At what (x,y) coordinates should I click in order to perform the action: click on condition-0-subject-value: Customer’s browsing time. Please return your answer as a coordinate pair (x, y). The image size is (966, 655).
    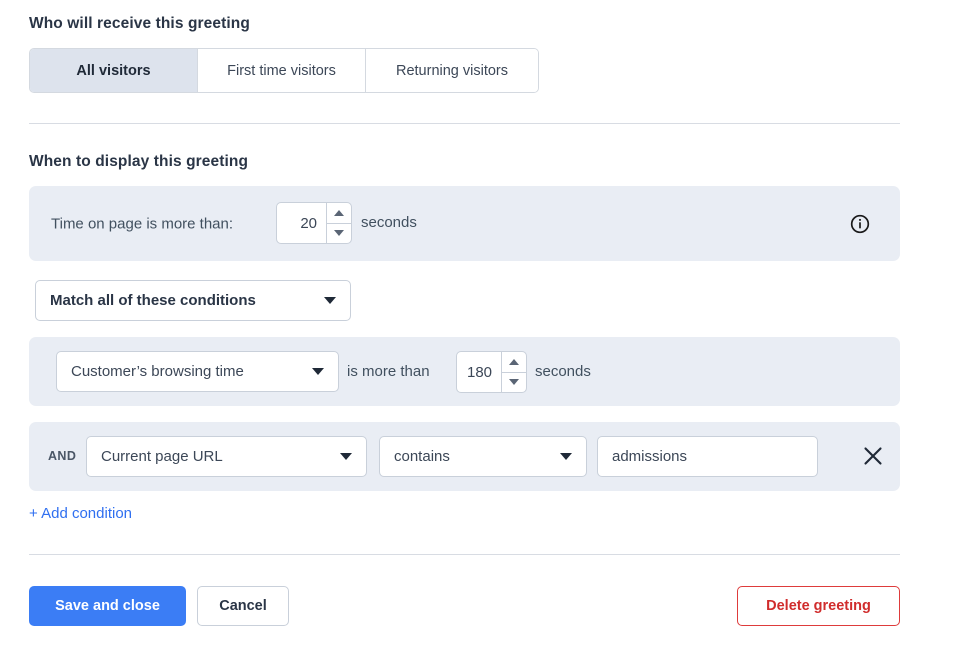
    Looking at the image, I should click on (157, 371).